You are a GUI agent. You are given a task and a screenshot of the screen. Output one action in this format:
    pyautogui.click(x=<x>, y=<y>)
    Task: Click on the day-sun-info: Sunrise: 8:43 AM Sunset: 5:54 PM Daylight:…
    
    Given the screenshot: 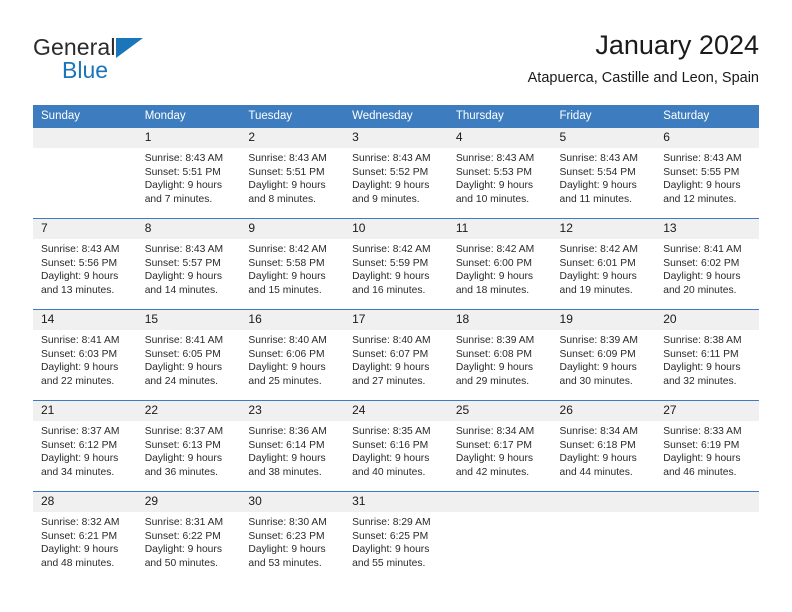 What is the action you would take?
    pyautogui.click(x=604, y=177)
    